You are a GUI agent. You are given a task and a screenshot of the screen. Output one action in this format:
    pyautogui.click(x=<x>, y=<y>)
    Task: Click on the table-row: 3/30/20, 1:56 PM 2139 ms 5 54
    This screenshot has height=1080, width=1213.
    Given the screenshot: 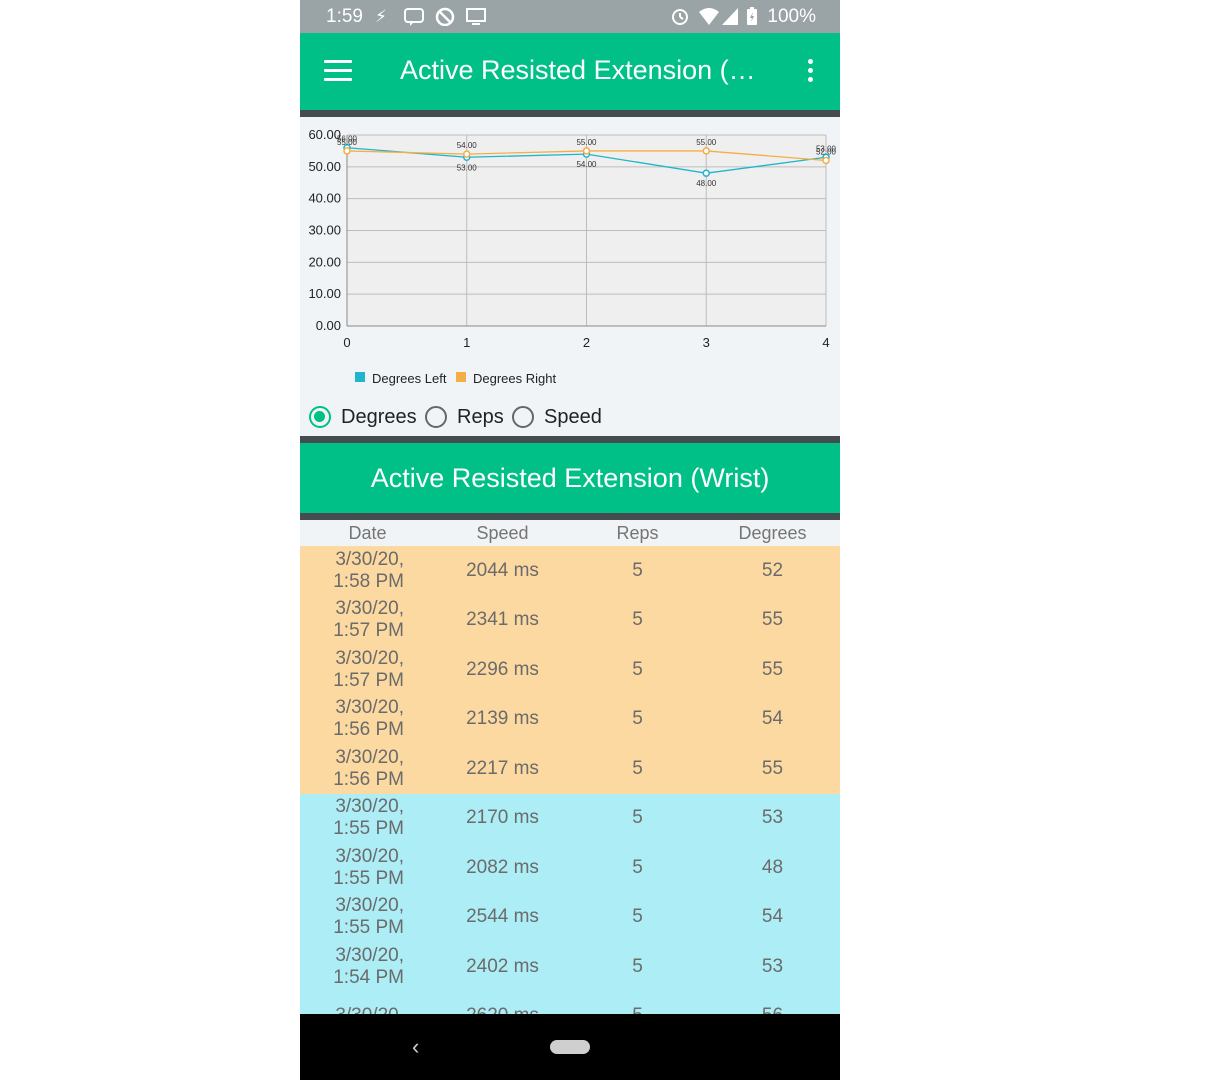 What is the action you would take?
    pyautogui.click(x=570, y=719)
    